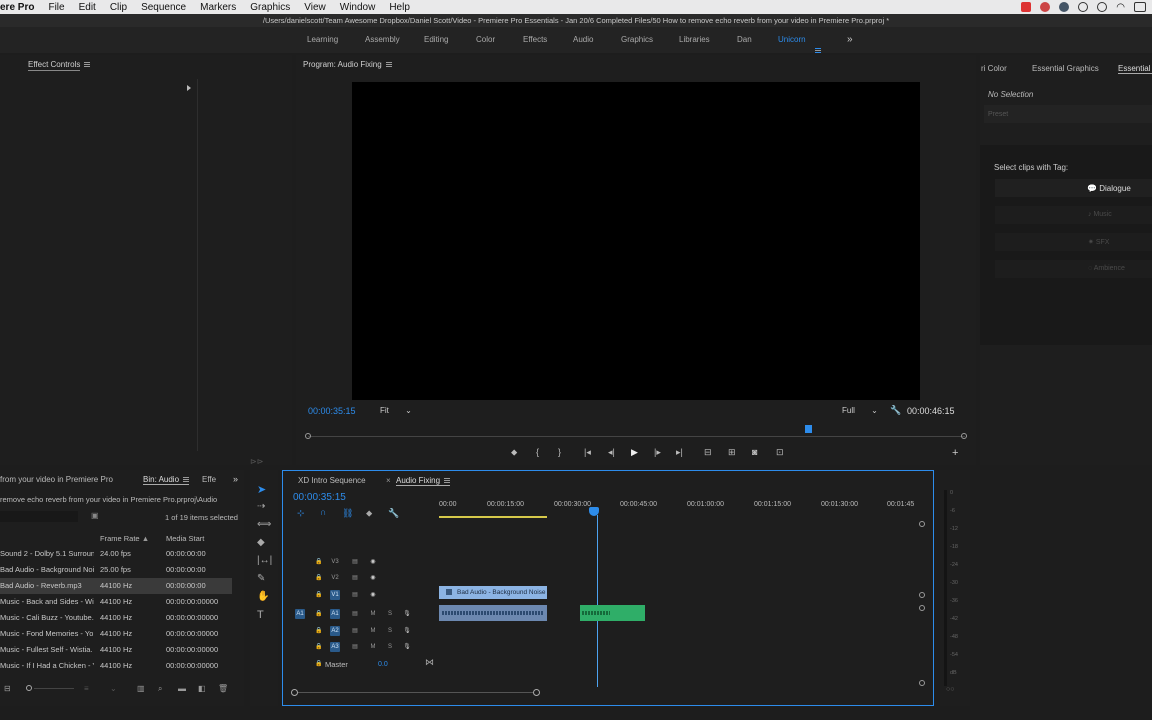 This screenshot has height=720, width=1152. What do you see at coordinates (1140, 7) in the screenshot?
I see `battery-icon` at bounding box center [1140, 7].